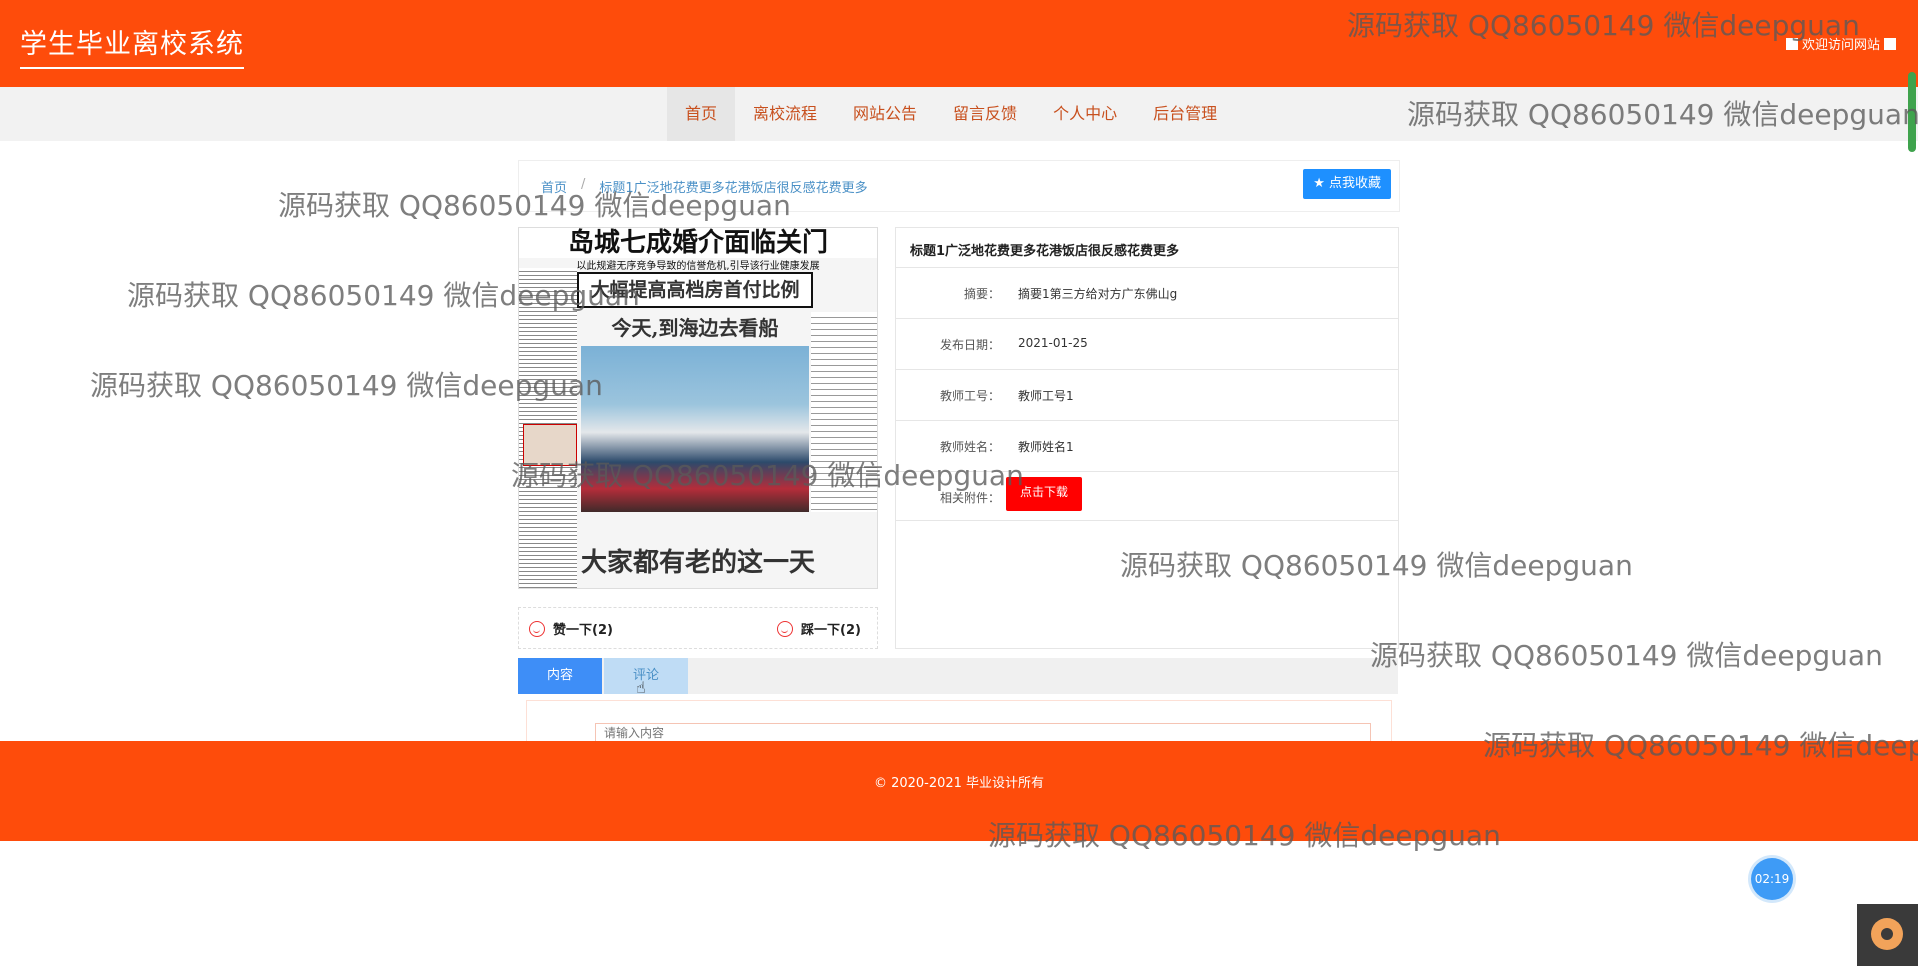 The width and height of the screenshot is (1918, 966). I want to click on dislike-button: 踩一下(2), so click(819, 628).